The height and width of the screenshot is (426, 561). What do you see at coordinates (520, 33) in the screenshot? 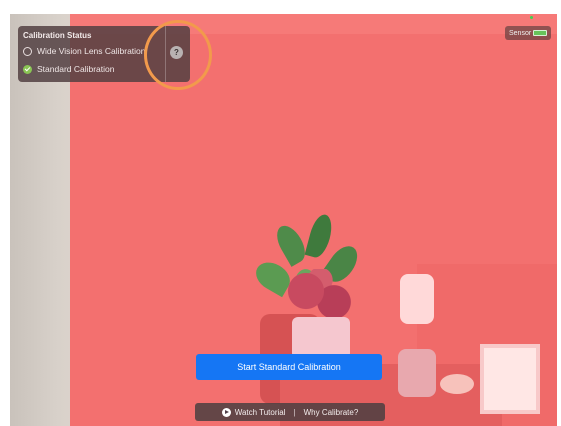
I see `sensor-label: Sensor` at bounding box center [520, 33].